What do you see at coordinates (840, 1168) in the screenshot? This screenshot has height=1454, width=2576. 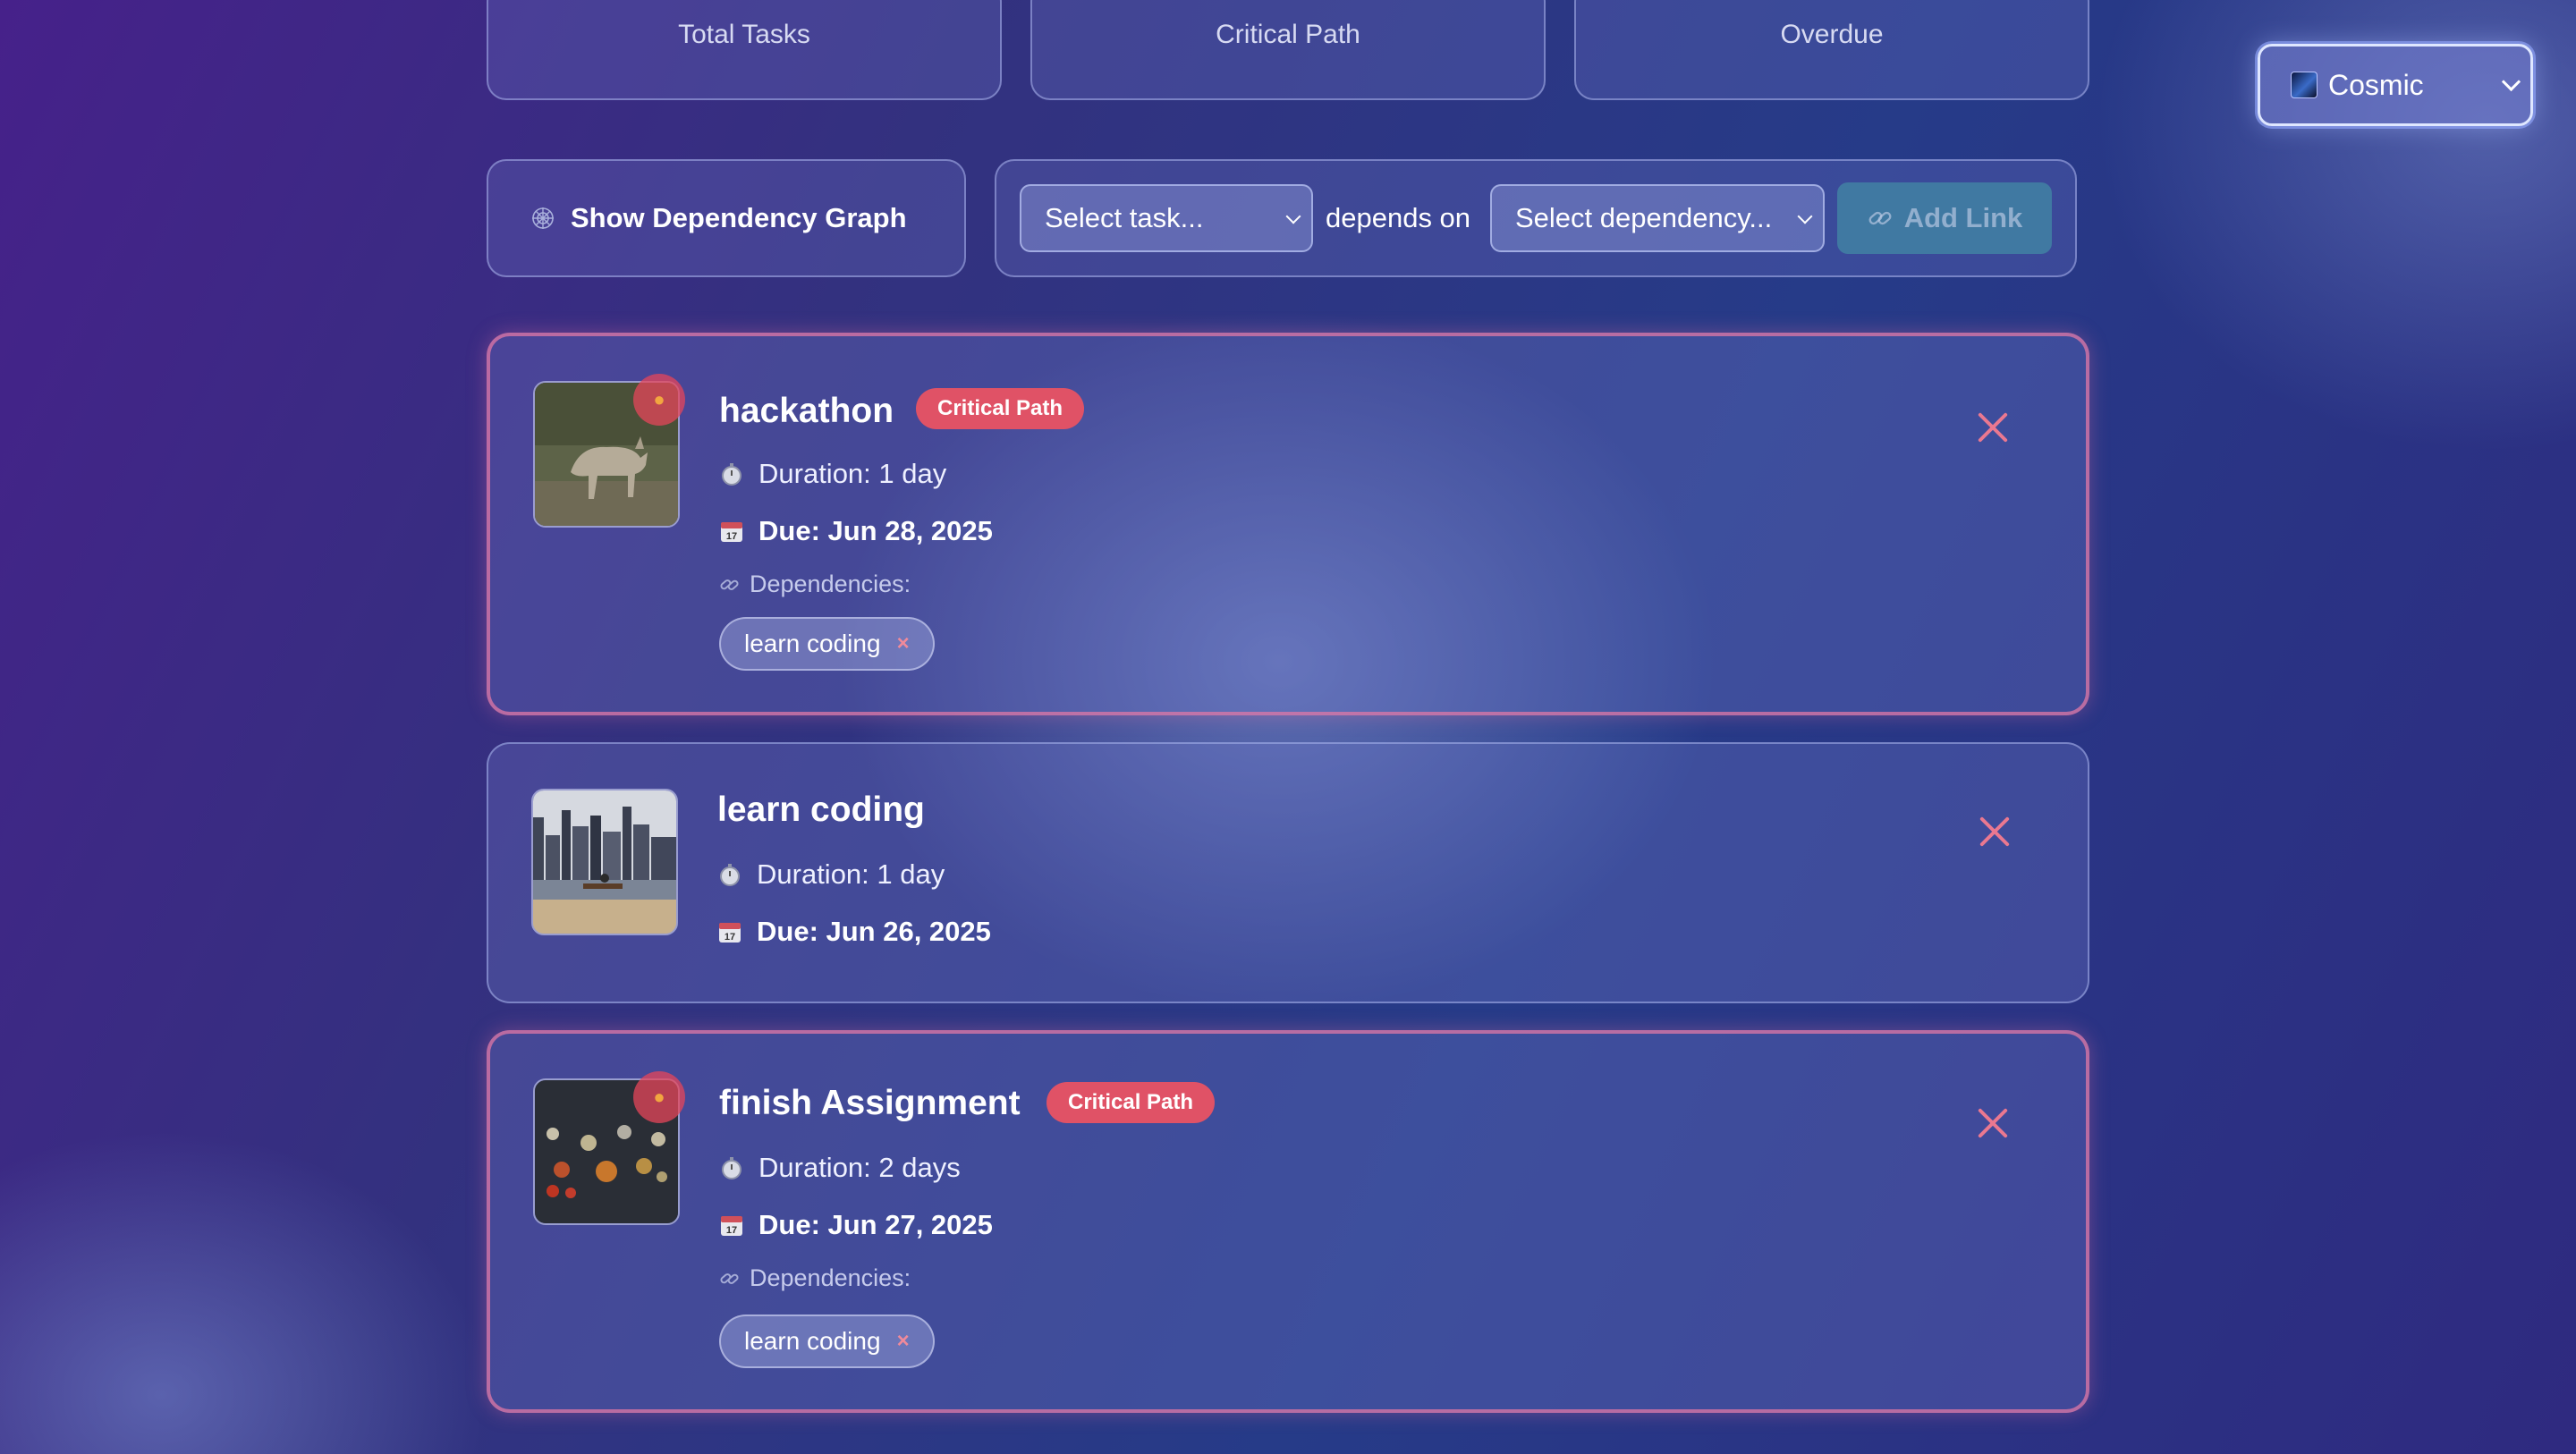 I see `task-duration: Duration: 2 days` at bounding box center [840, 1168].